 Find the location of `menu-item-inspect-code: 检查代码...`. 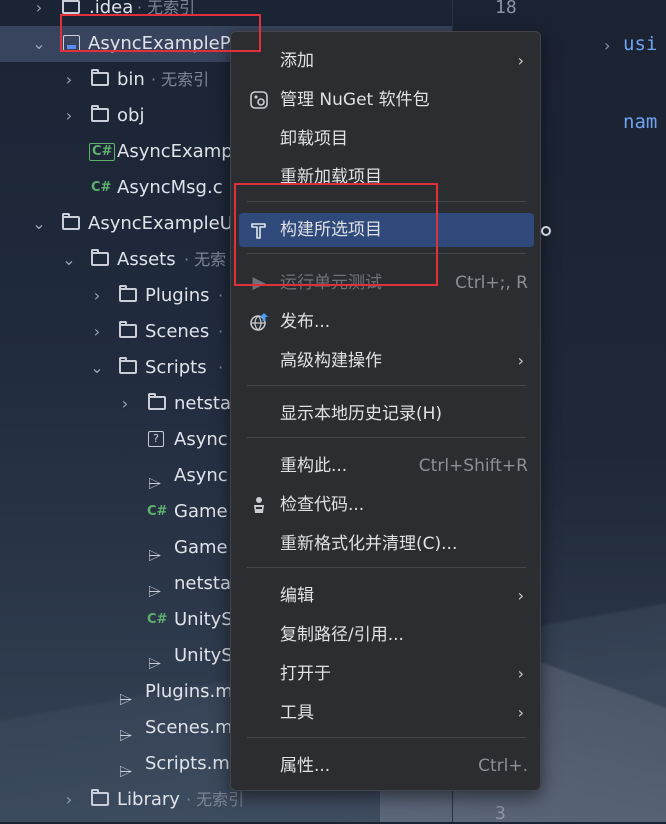

menu-item-inspect-code: 检查代码... is located at coordinates (386, 505).